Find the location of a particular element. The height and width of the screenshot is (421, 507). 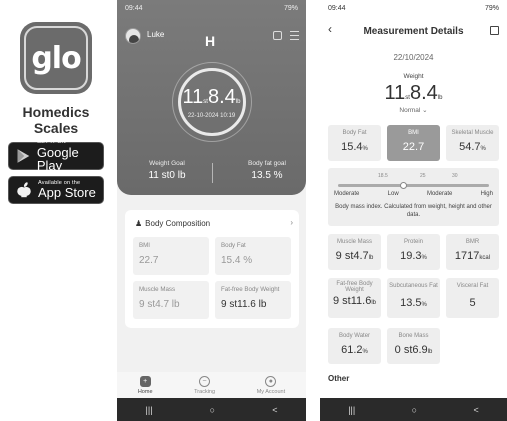

weight-status: Normal ⌄ is located at coordinates (413, 110).